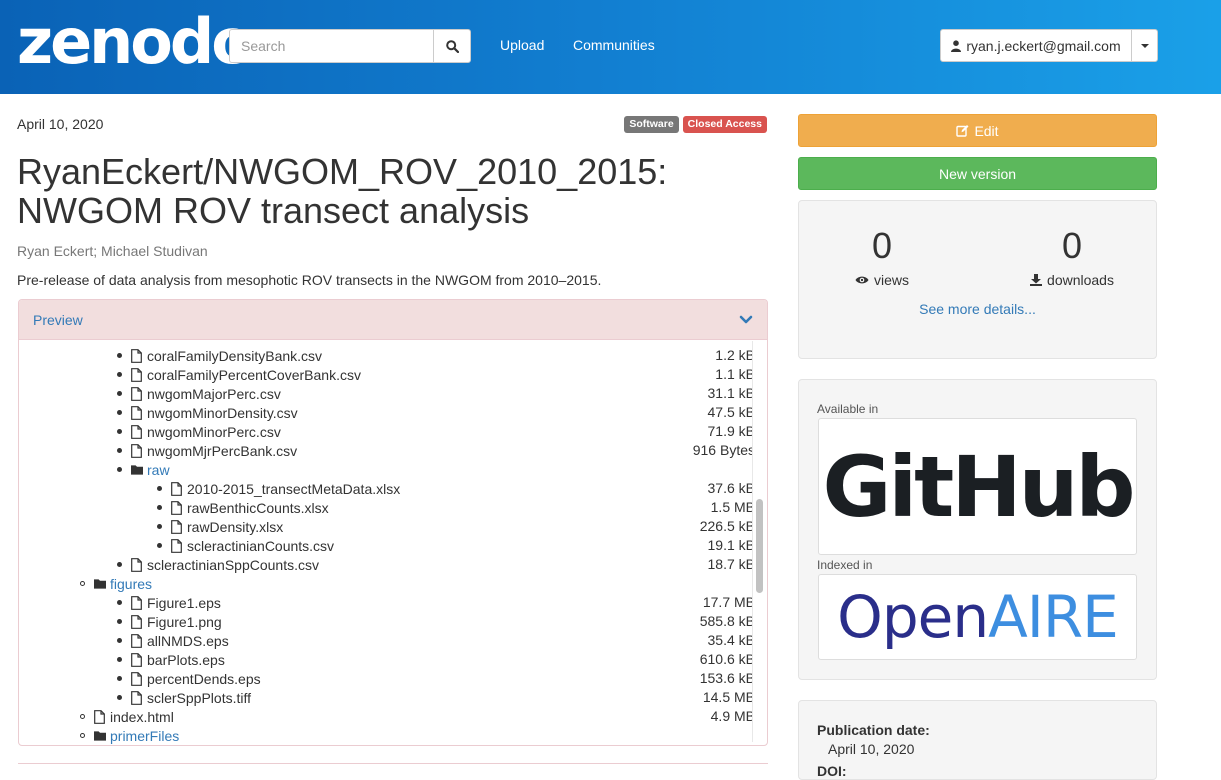  What do you see at coordinates (732, 716) in the screenshot?
I see `file-size: 4.9 MB` at bounding box center [732, 716].